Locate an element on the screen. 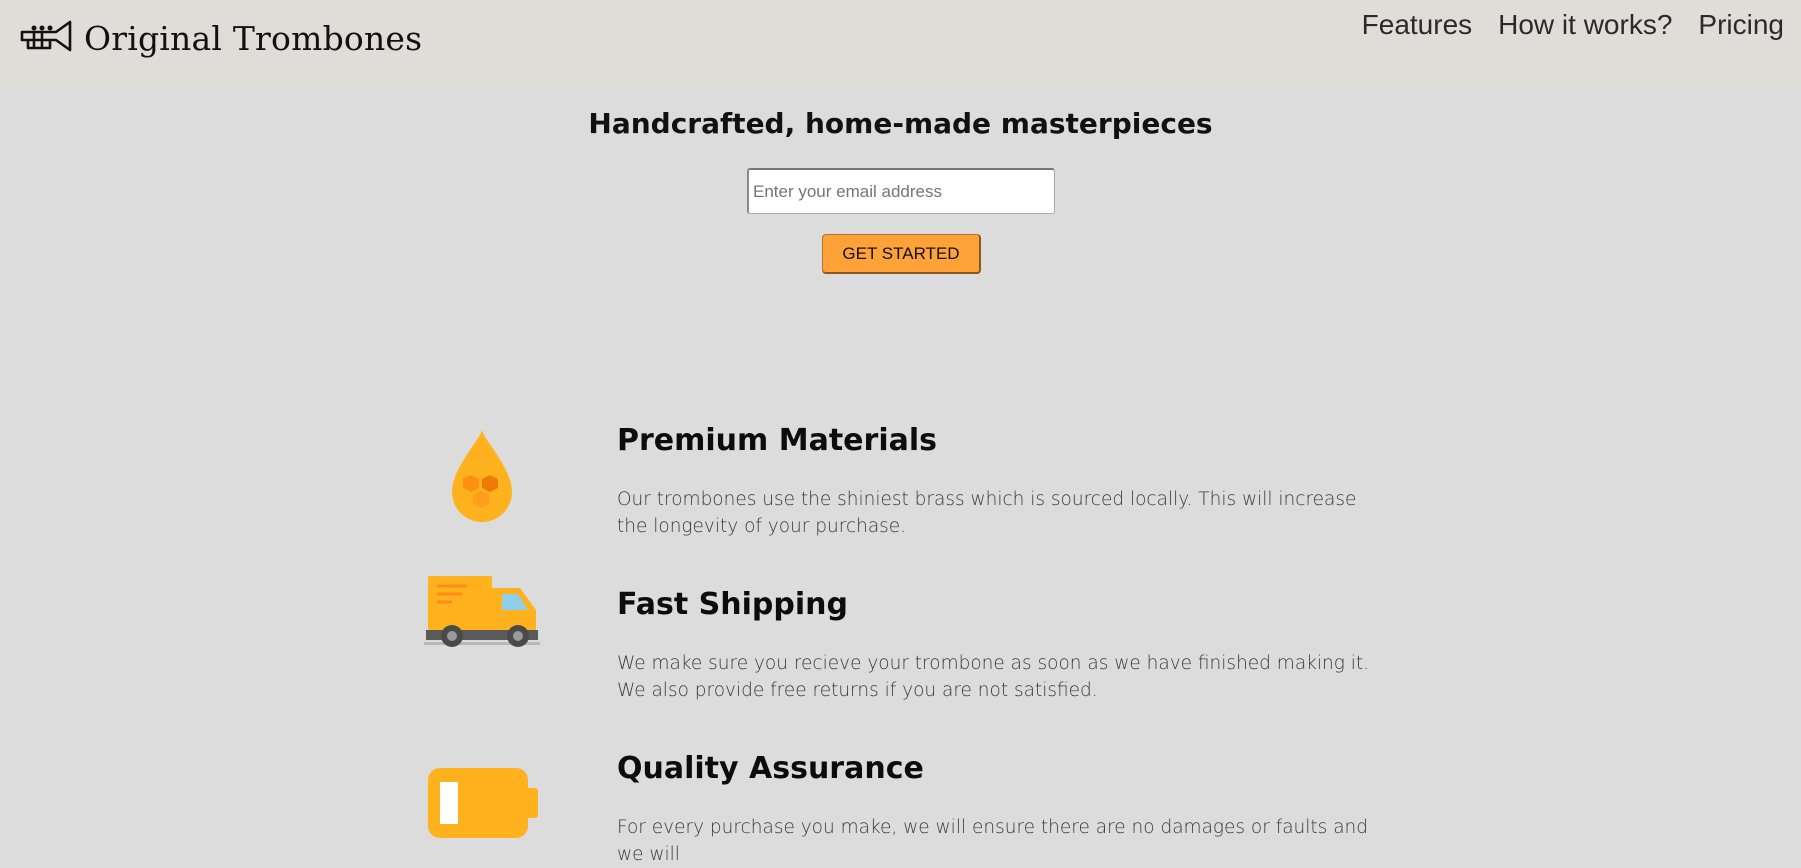 Image resolution: width=1801 pixels, height=868 pixels. trombone-icon is located at coordinates (47, 38).